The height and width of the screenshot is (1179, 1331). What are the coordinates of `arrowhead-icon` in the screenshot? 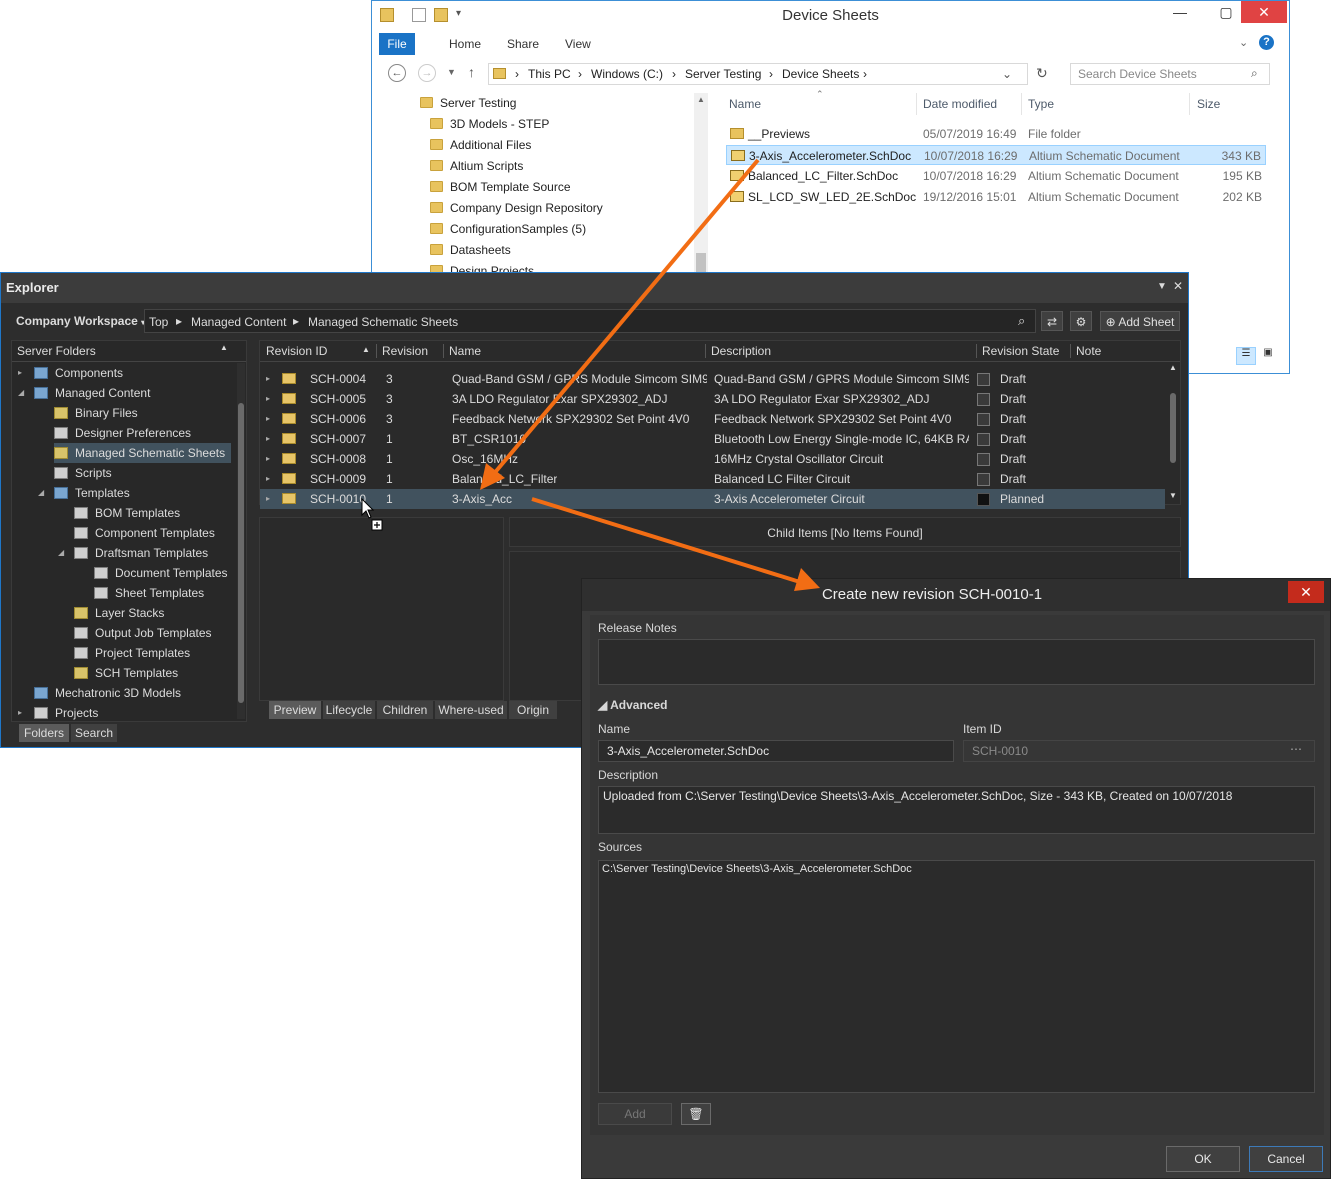 It's located at (807, 579).